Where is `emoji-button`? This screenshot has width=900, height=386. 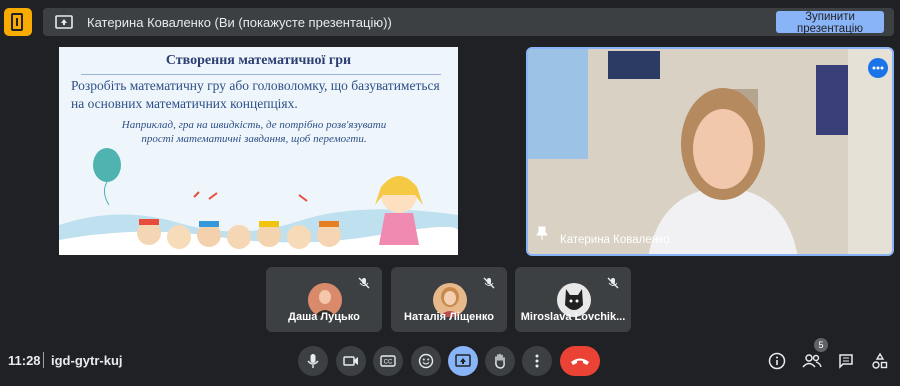
emoji-button is located at coordinates (426, 361).